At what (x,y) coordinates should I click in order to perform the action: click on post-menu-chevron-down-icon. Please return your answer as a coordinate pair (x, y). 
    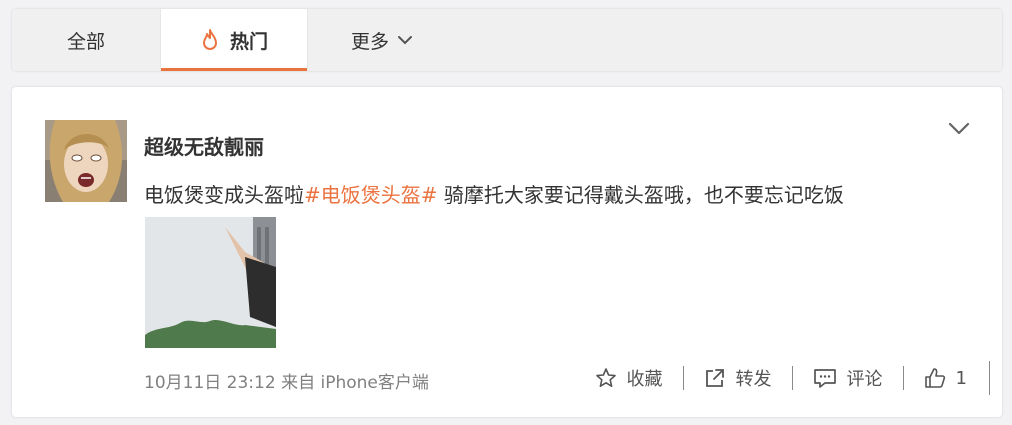
    Looking at the image, I should click on (959, 130).